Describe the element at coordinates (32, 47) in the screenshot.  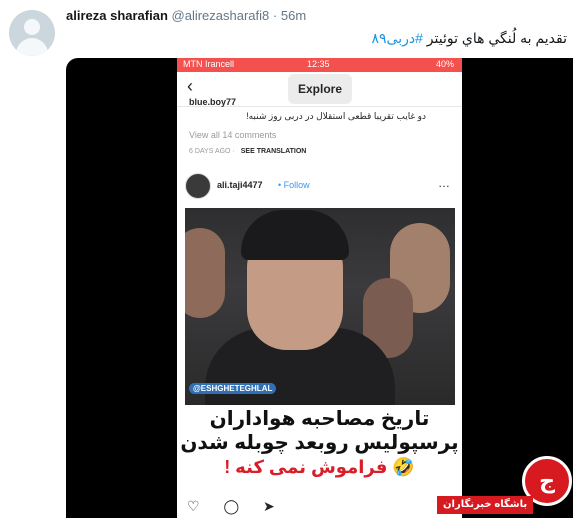
I see `avatar-body-shape` at that location.